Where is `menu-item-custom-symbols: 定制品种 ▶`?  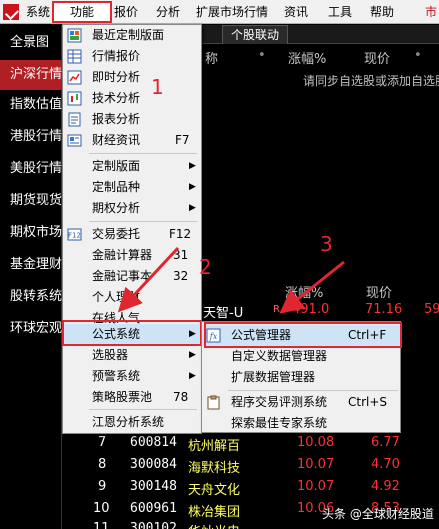
menu-item-custom-symbols: 定制品种 ▶ is located at coordinates (132, 187).